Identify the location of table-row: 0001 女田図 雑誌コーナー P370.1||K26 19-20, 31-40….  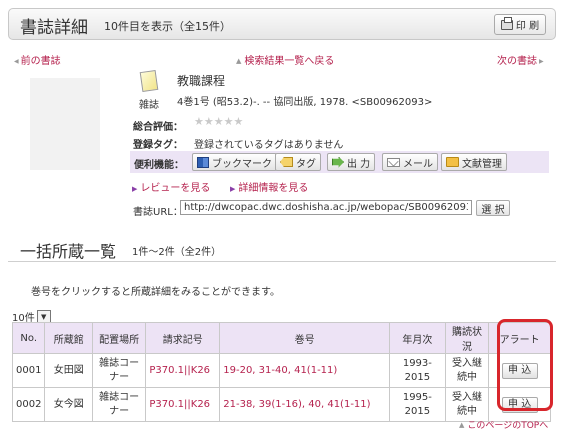
(281, 370).